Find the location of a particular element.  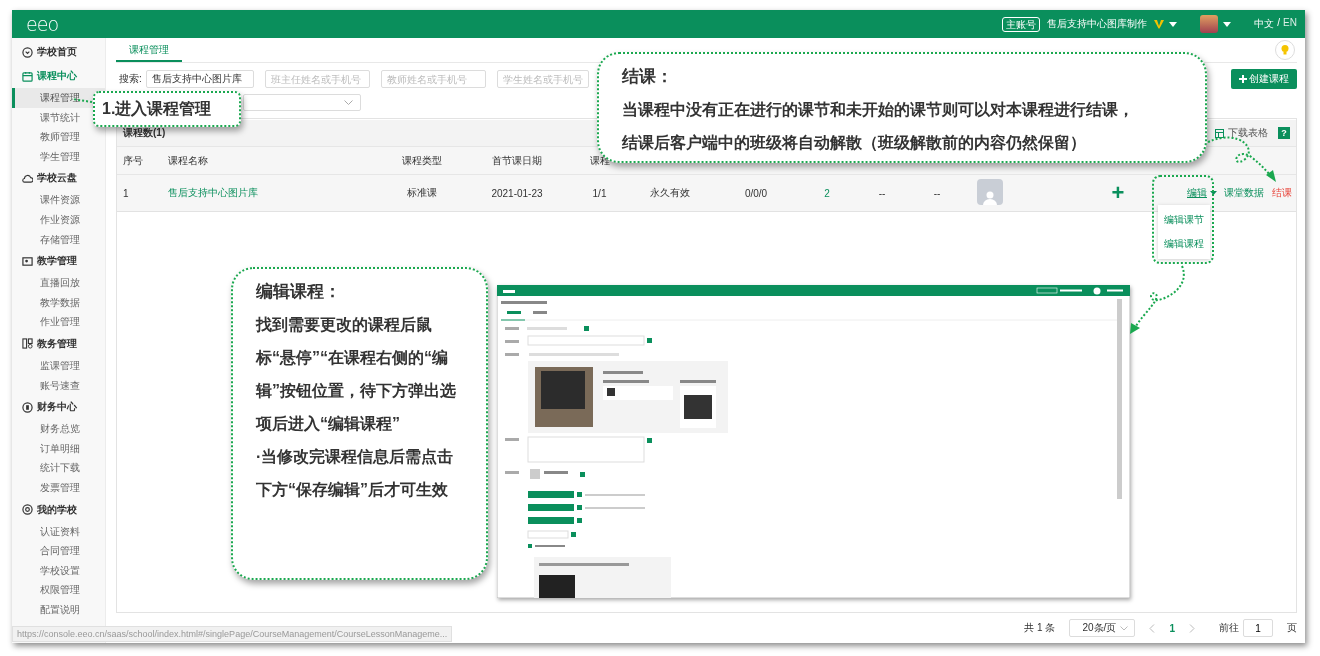

account-name: 售后支持中心图库制作 is located at coordinates (1097, 24).